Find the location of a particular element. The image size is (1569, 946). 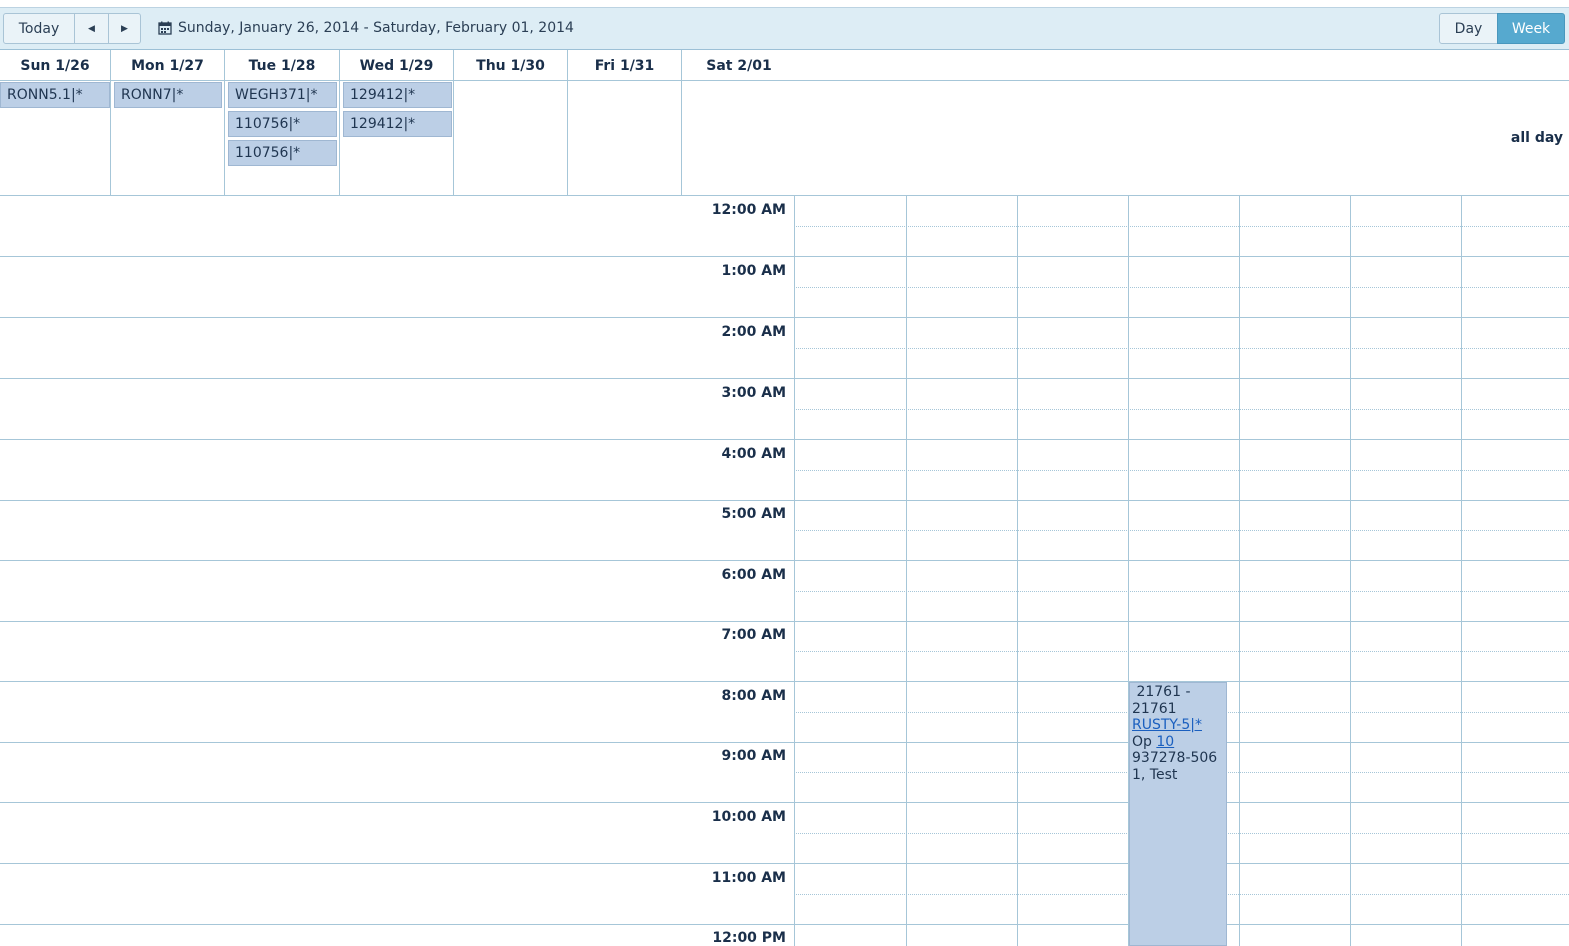

hour-row: 12:00 AM is located at coordinates (784, 226).